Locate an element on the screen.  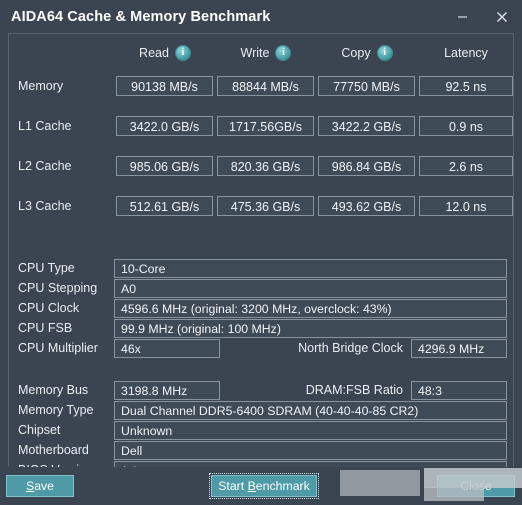
start-benchmark-button: Start Benchmark is located at coordinates (264, 486).